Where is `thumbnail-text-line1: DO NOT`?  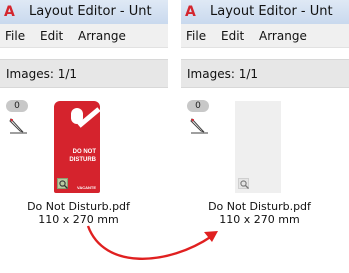
thumbnail-text-line1: DO NOT is located at coordinates (84, 152).